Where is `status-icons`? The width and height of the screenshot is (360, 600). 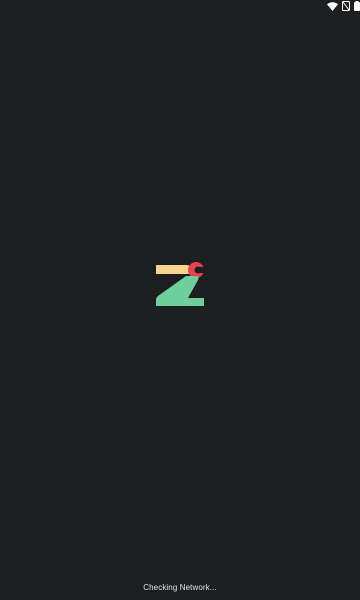
status-icons is located at coordinates (343, 6).